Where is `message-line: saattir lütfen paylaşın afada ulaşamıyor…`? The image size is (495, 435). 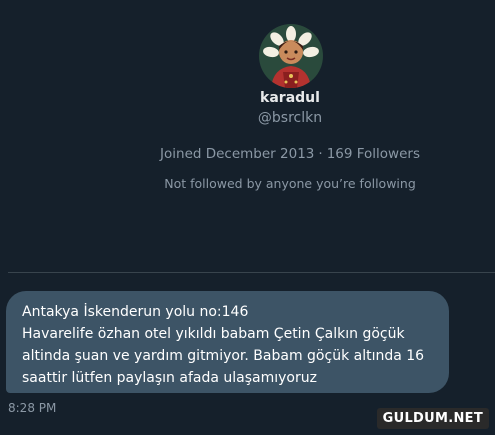
message-line: saattir lütfen paylaşın afada ulaşamıyor… is located at coordinates (169, 378).